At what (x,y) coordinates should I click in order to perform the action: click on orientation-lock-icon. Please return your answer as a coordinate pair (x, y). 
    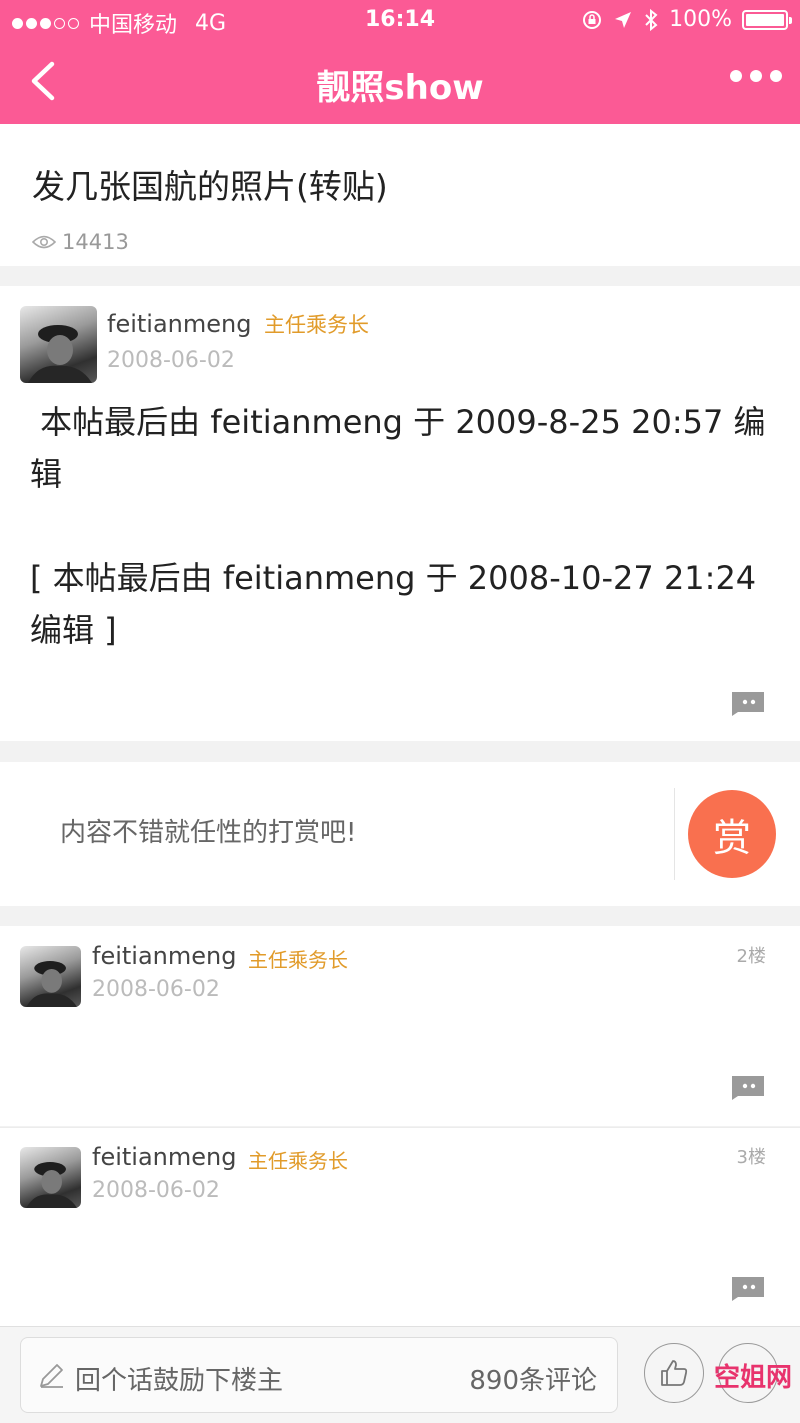
    Looking at the image, I should click on (592, 19).